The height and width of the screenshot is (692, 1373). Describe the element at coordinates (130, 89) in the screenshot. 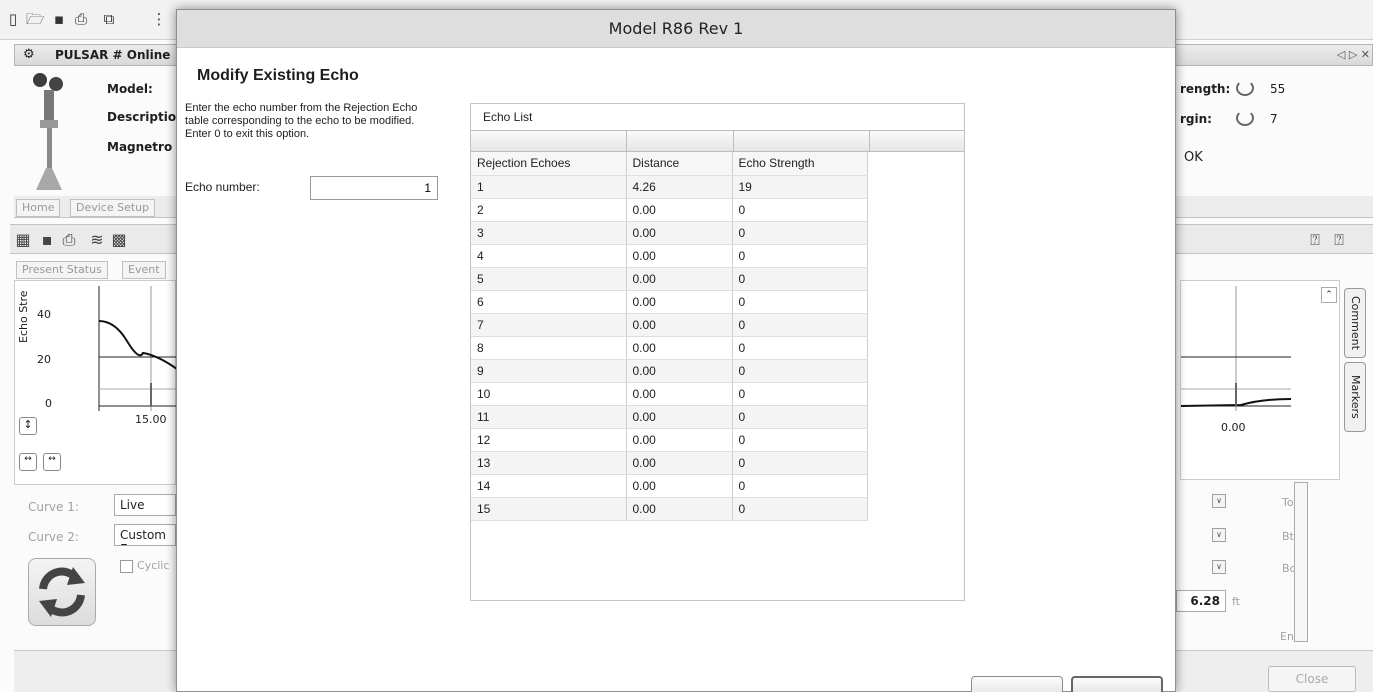

I see `model-label: Model:` at that location.